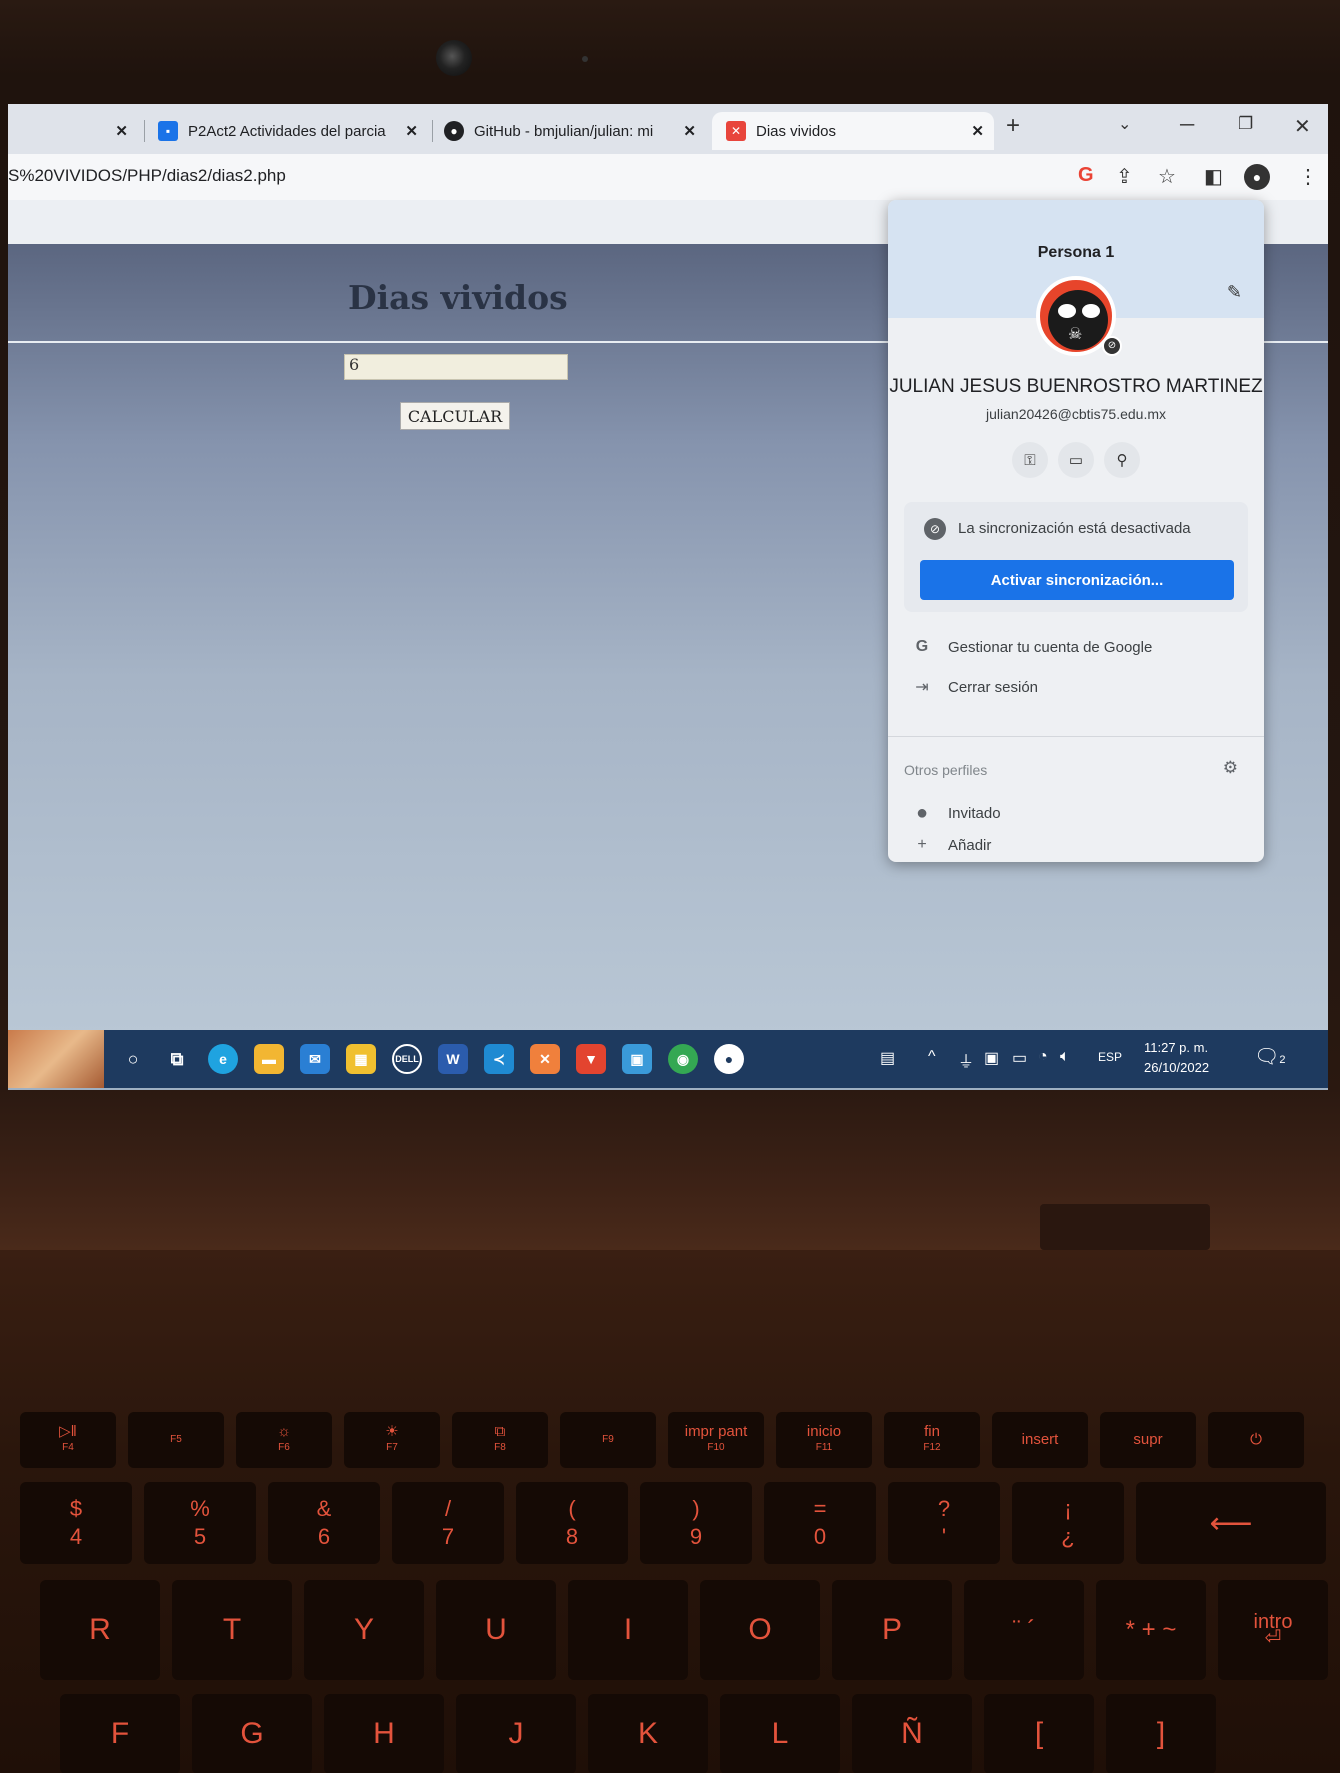 This screenshot has width=1340, height=1773. I want to click on mail-icon: ✉, so click(315, 1059).